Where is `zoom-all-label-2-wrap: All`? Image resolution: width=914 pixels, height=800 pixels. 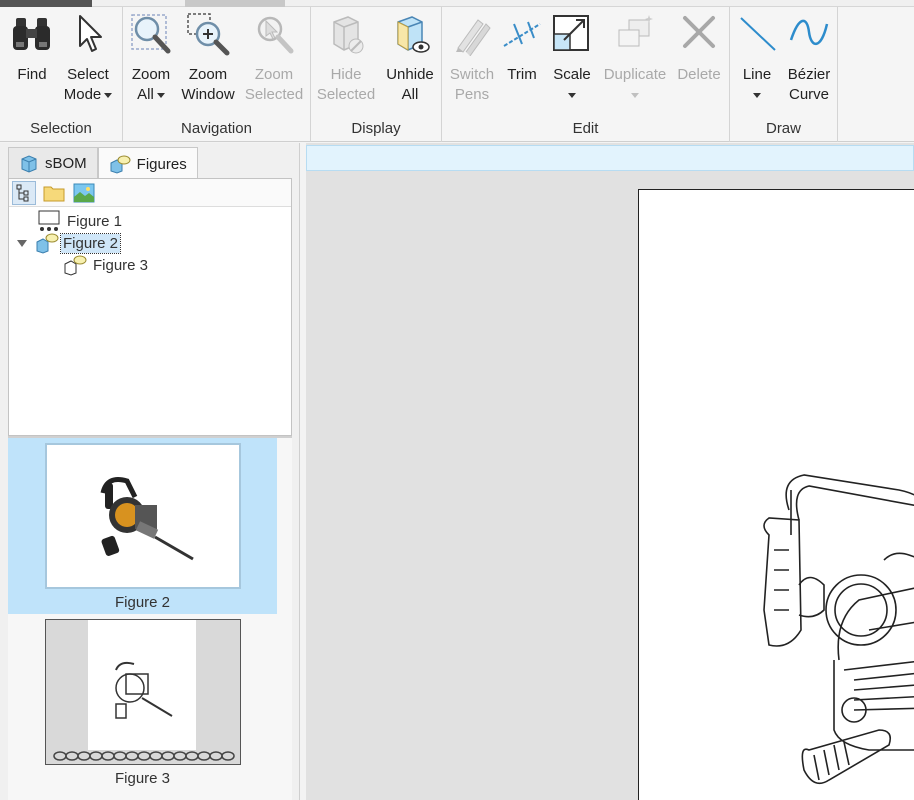 zoom-all-label-2-wrap: All is located at coordinates (151, 95).